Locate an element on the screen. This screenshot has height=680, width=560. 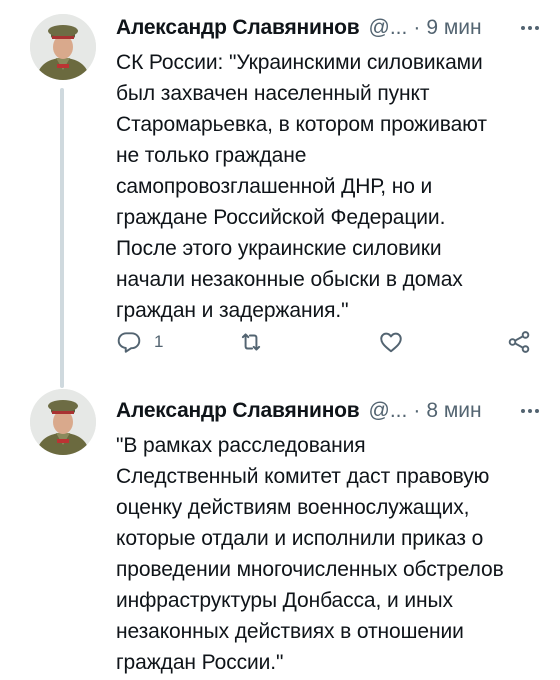
like-button is located at coordinates (391, 342).